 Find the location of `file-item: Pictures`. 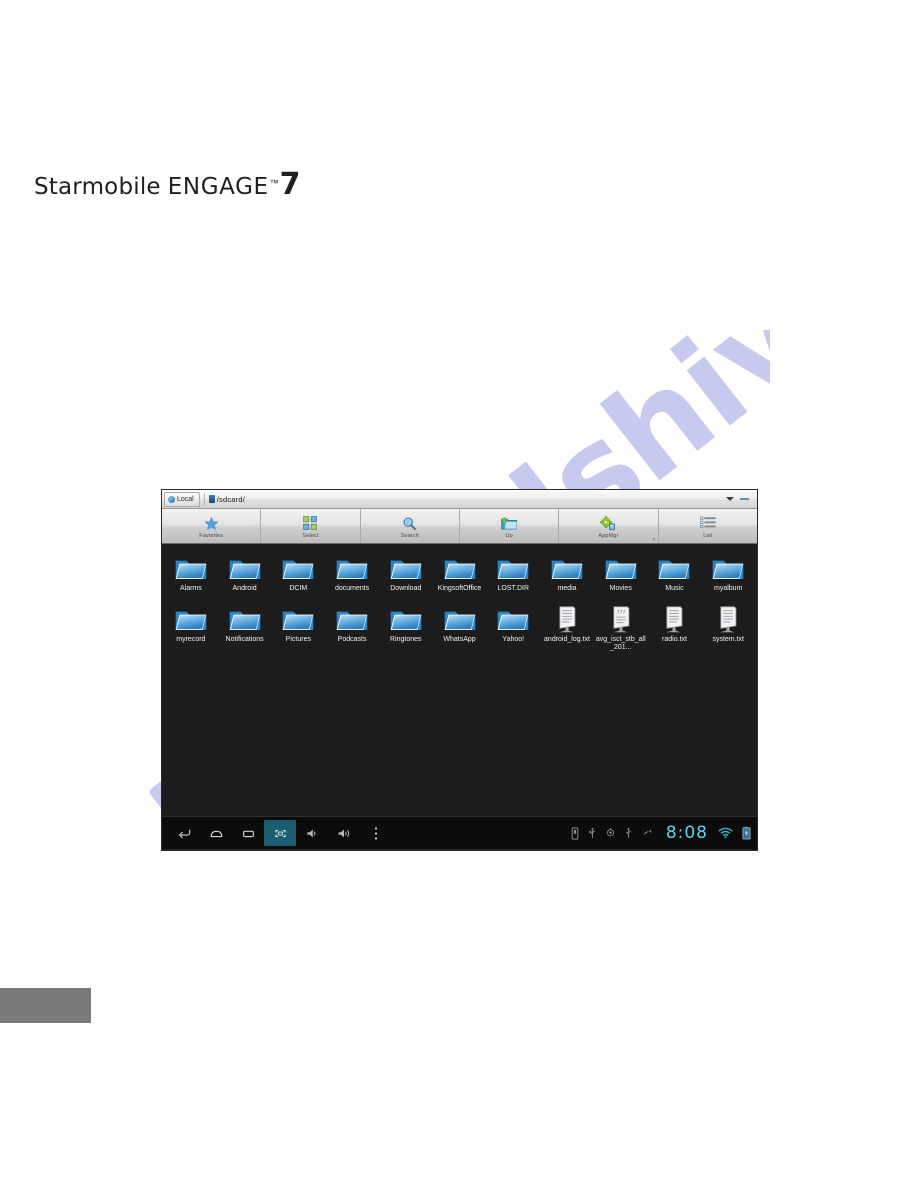

file-item: Pictures is located at coordinates (298, 627).